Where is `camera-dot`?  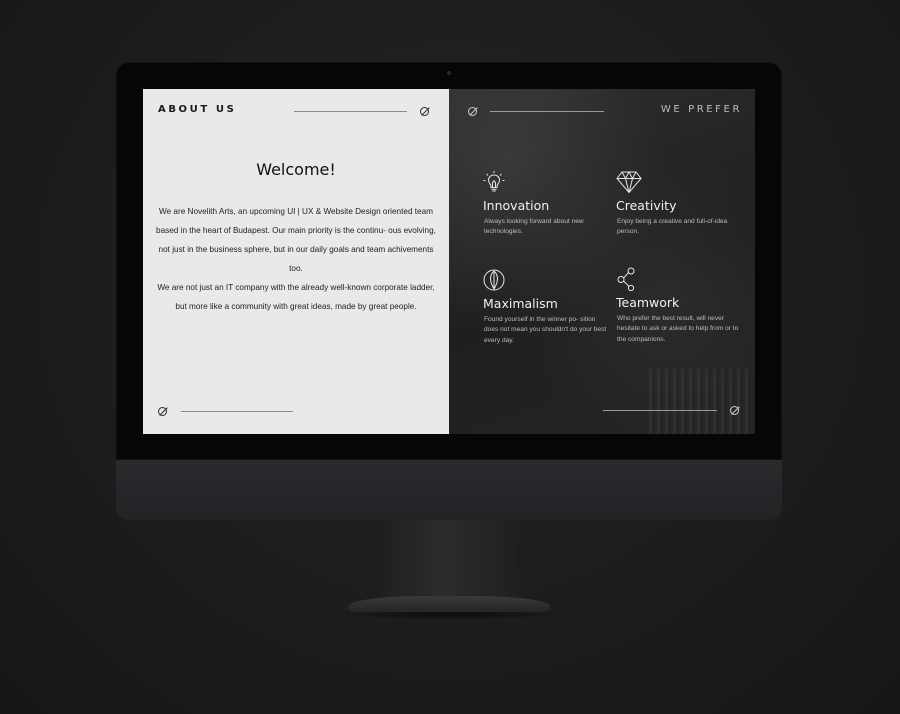 camera-dot is located at coordinates (449, 73).